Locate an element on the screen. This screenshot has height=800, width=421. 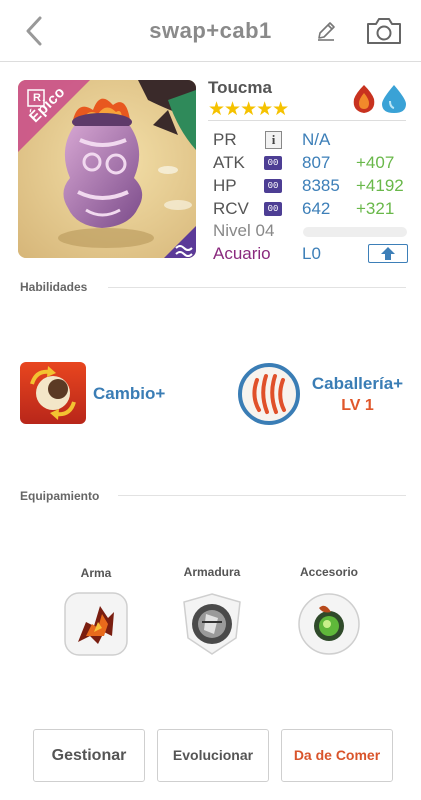
skills-section-title: Habilidades is located at coordinates (54, 287).